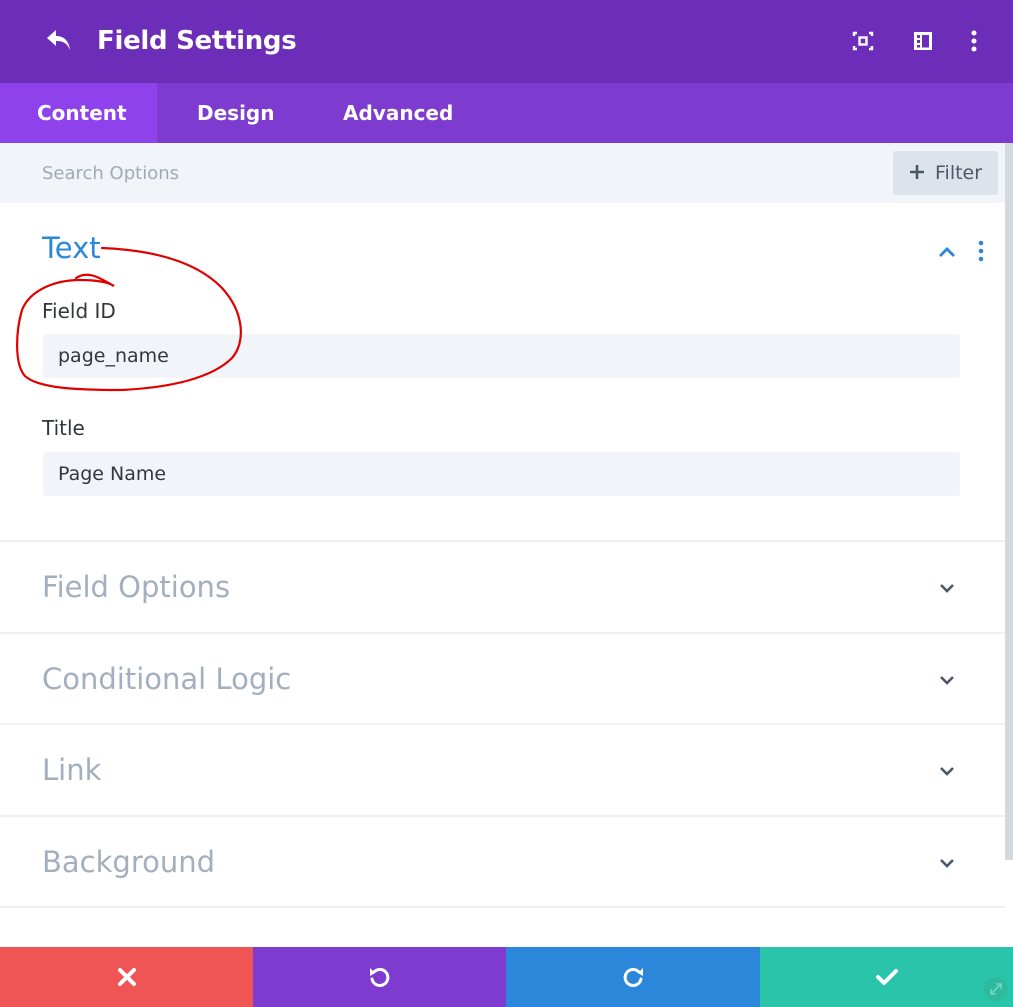  I want to click on field-id-label: Field ID, so click(79, 311).